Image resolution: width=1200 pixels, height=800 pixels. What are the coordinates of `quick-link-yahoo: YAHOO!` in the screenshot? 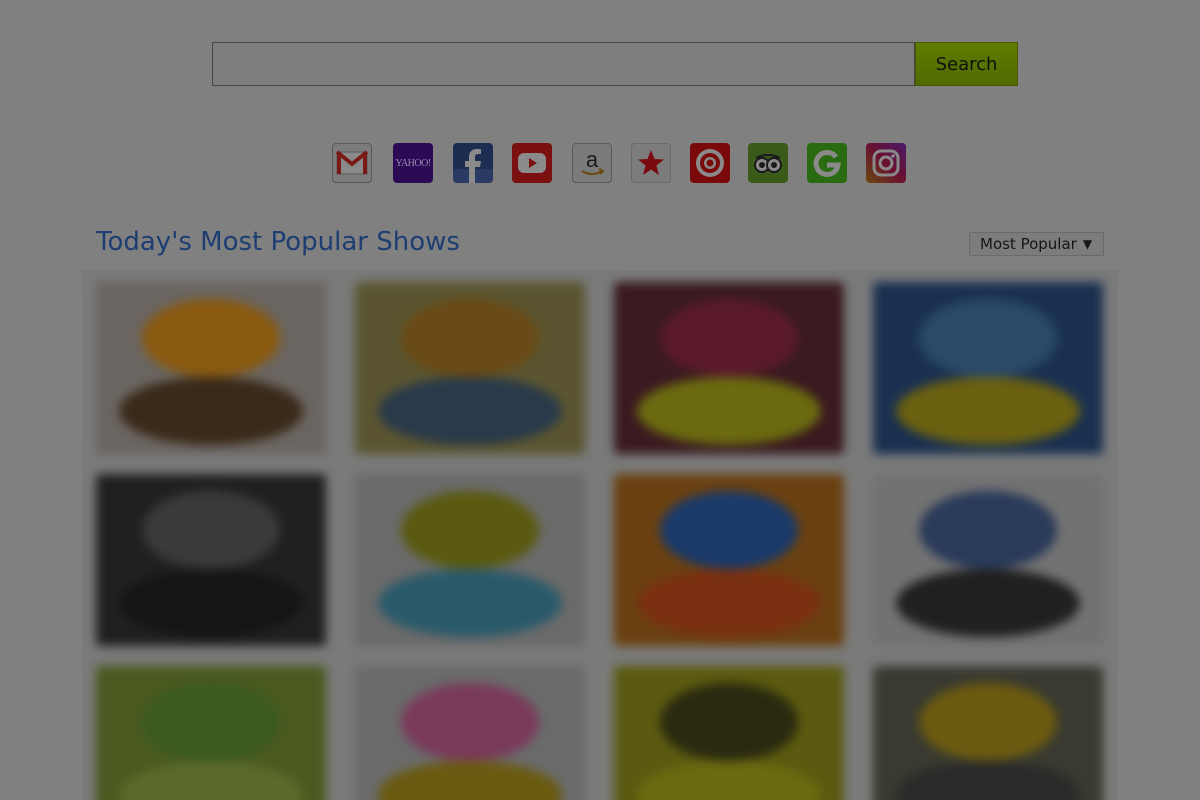 It's located at (413, 163).